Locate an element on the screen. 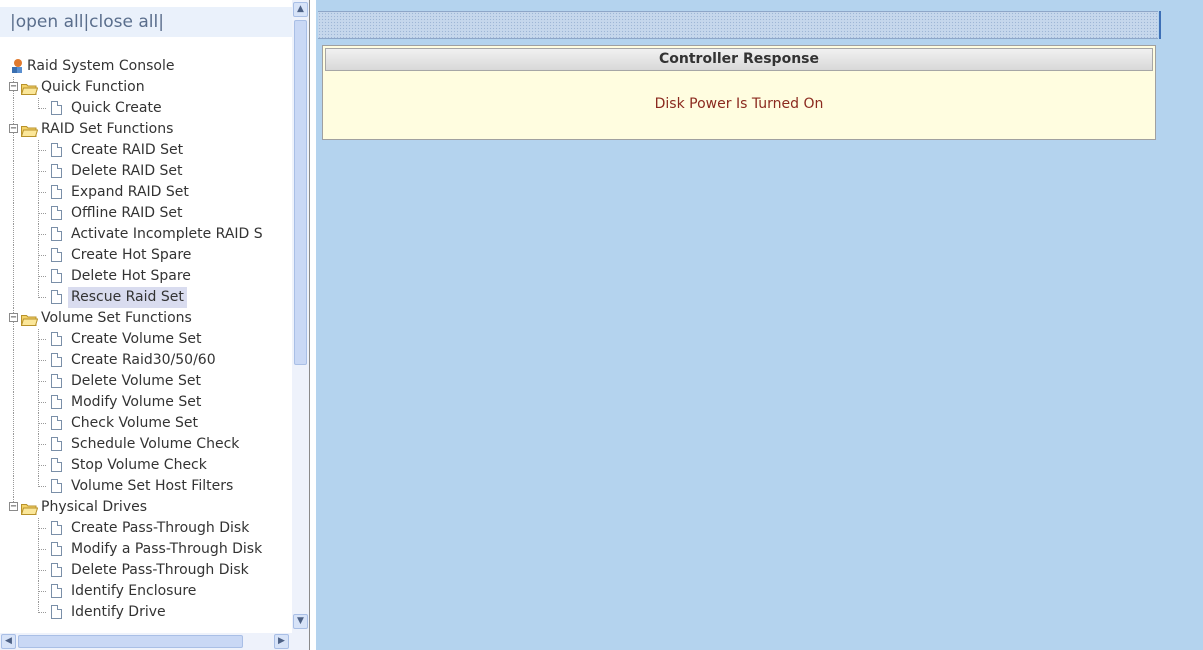 The image size is (1203, 650). tree-item-create-hot-spare: Create Hot Spare is located at coordinates (146, 255).